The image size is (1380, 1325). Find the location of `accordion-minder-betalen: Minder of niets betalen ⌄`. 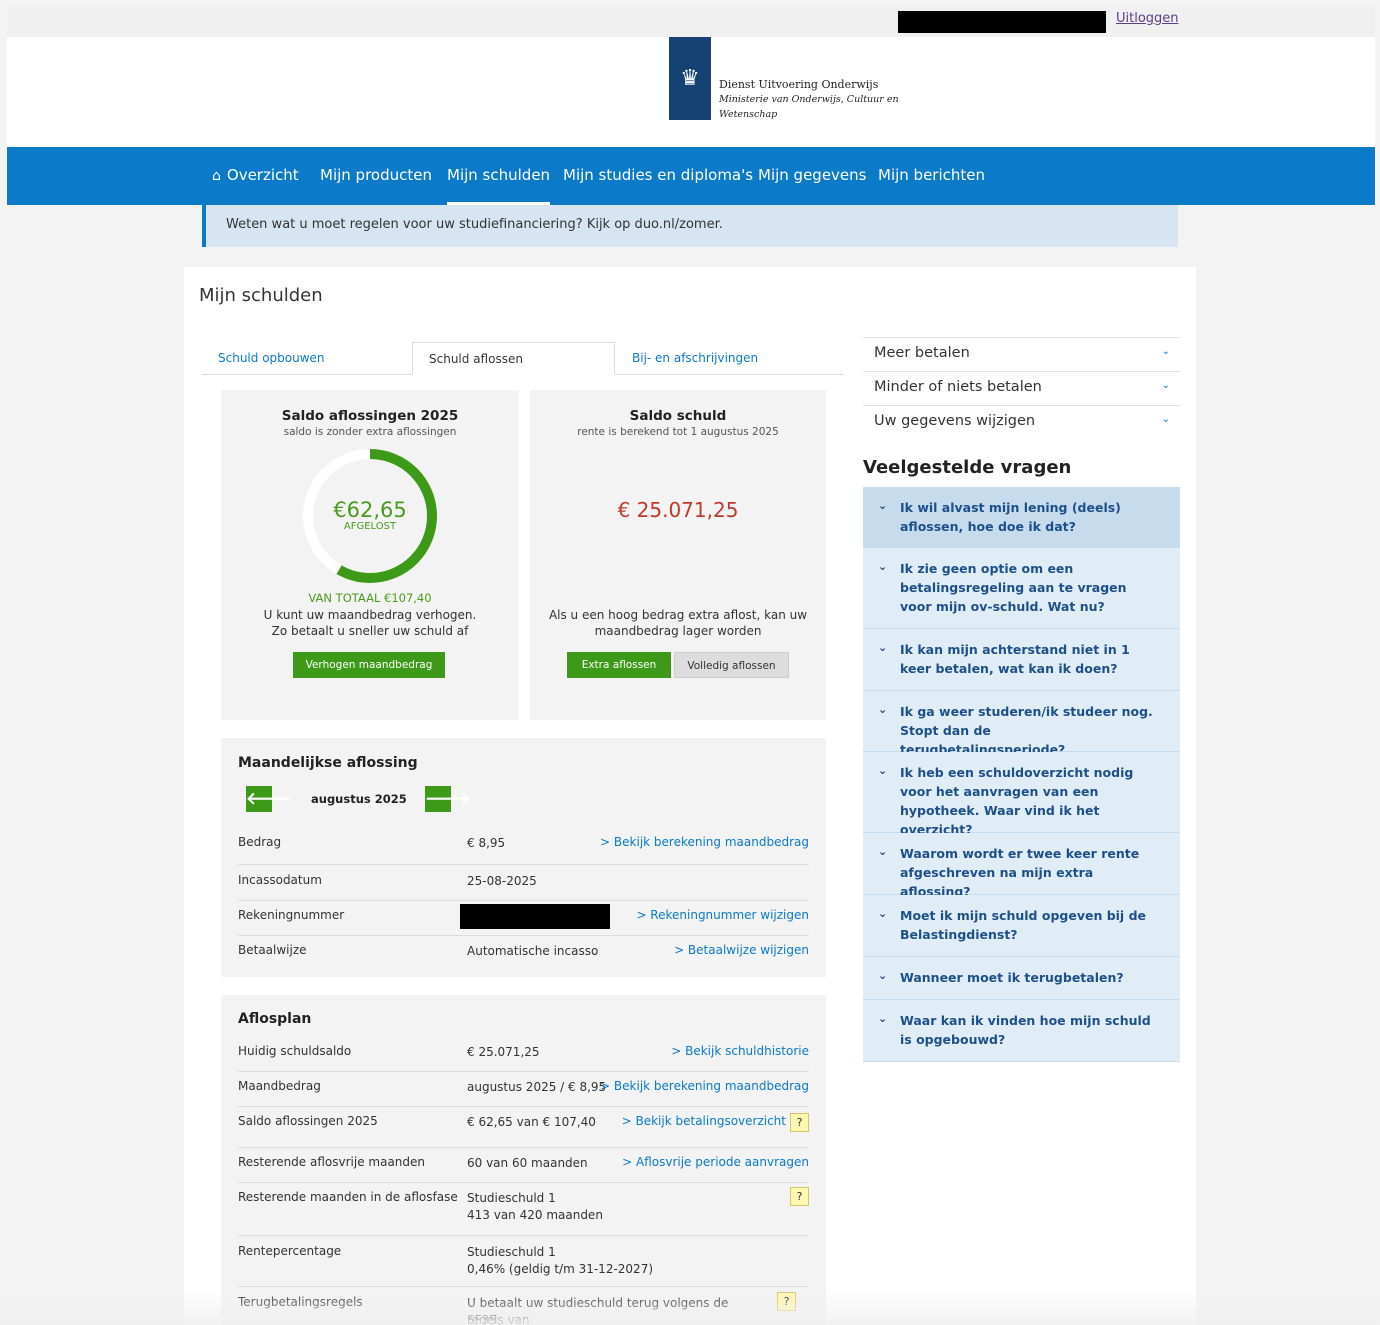

accordion-minder-betalen: Minder of niets betalen ⌄ is located at coordinates (1021, 387).